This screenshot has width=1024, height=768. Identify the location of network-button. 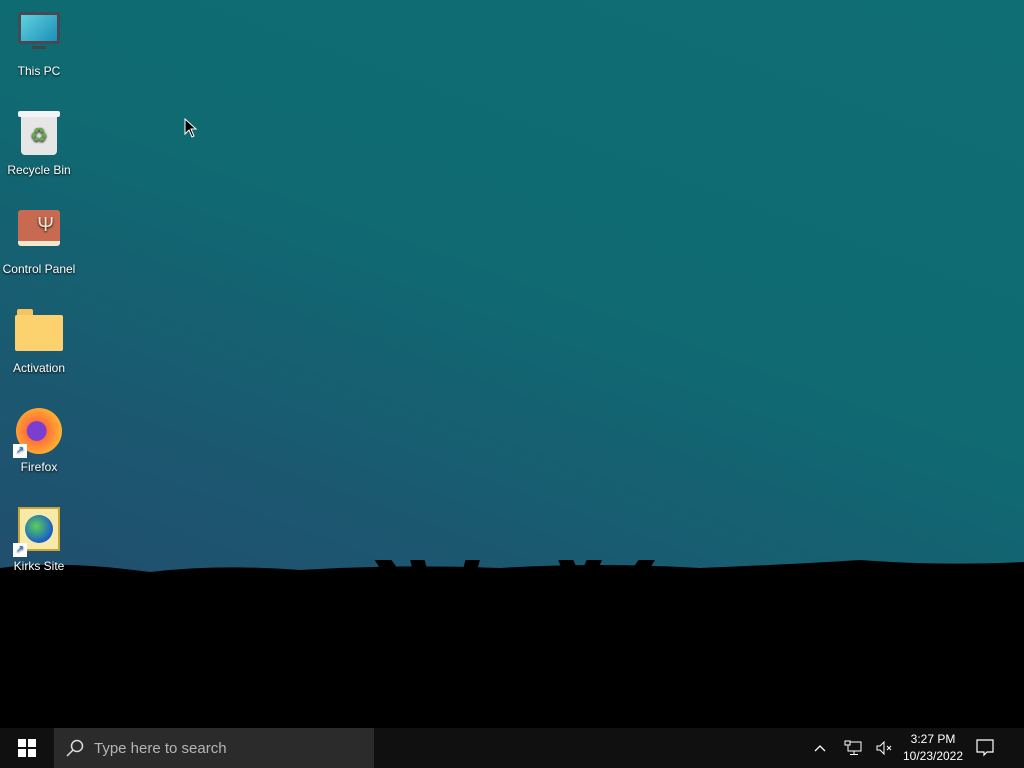
(853, 748).